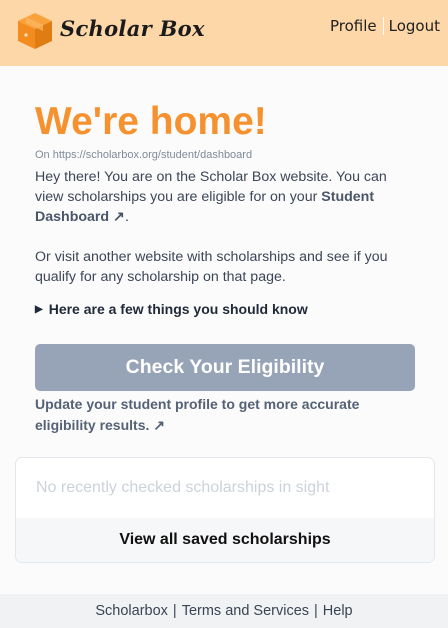  I want to click on disclosure-triangle-icon: ▶, so click(39, 309).